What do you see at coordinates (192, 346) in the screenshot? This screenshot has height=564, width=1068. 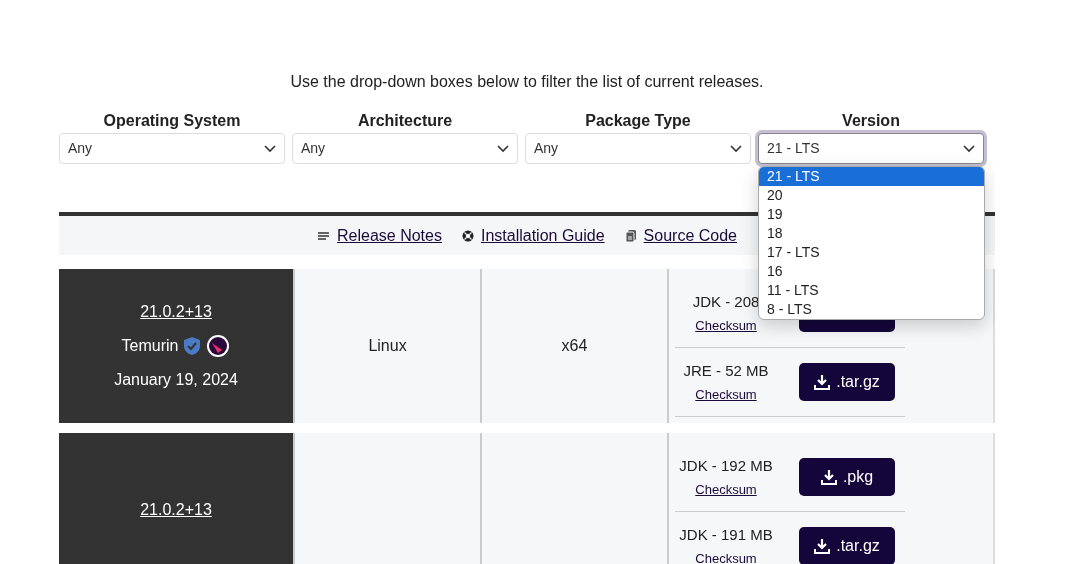 I see `shield-check-icon` at bounding box center [192, 346].